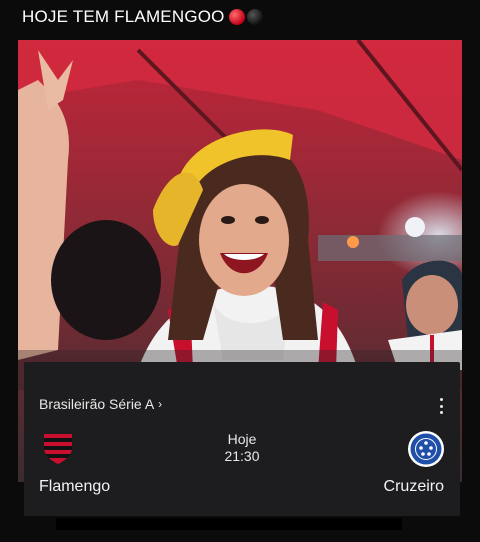 This screenshot has height=542, width=480. What do you see at coordinates (236, 17) in the screenshot?
I see `red-circle-emoji-icon` at bounding box center [236, 17].